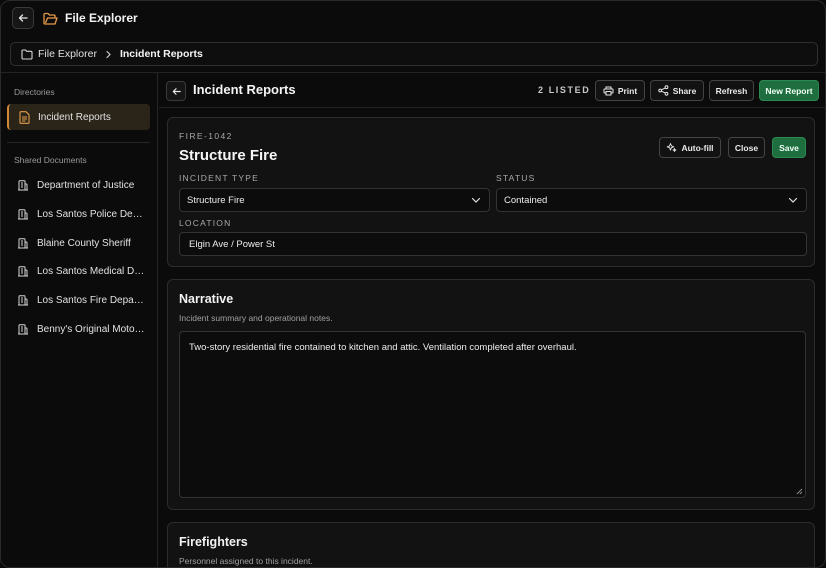  I want to click on sidebar-divider, so click(78, 142).